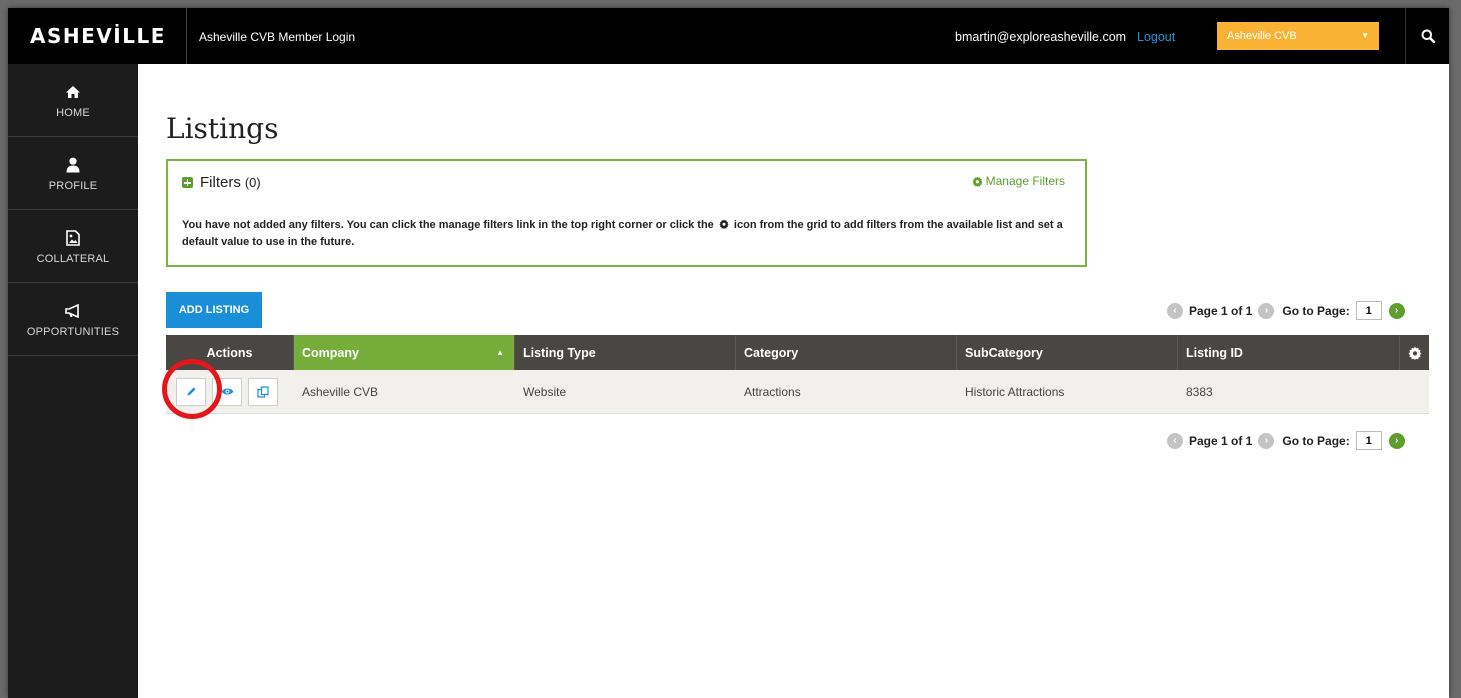  Describe the element at coordinates (846, 352) in the screenshot. I see `column-header-category: Category` at that location.